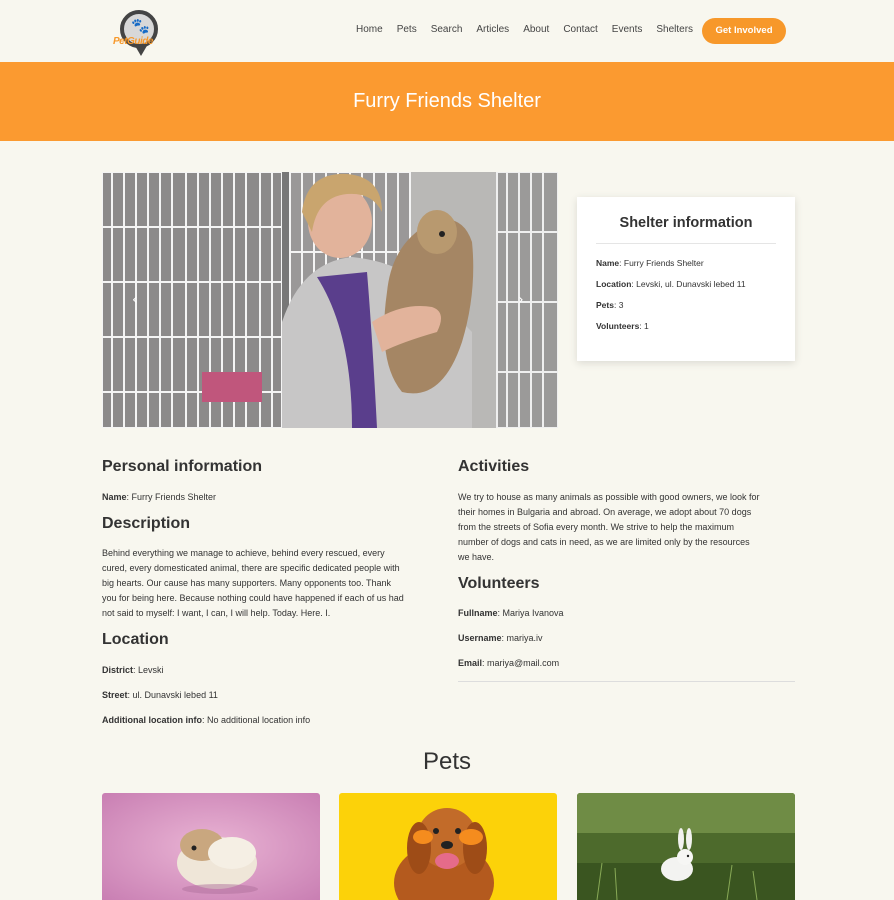 The height and width of the screenshot is (900, 894). What do you see at coordinates (499, 583) in the screenshot?
I see `volunteers-heading: Volunteers` at bounding box center [499, 583].